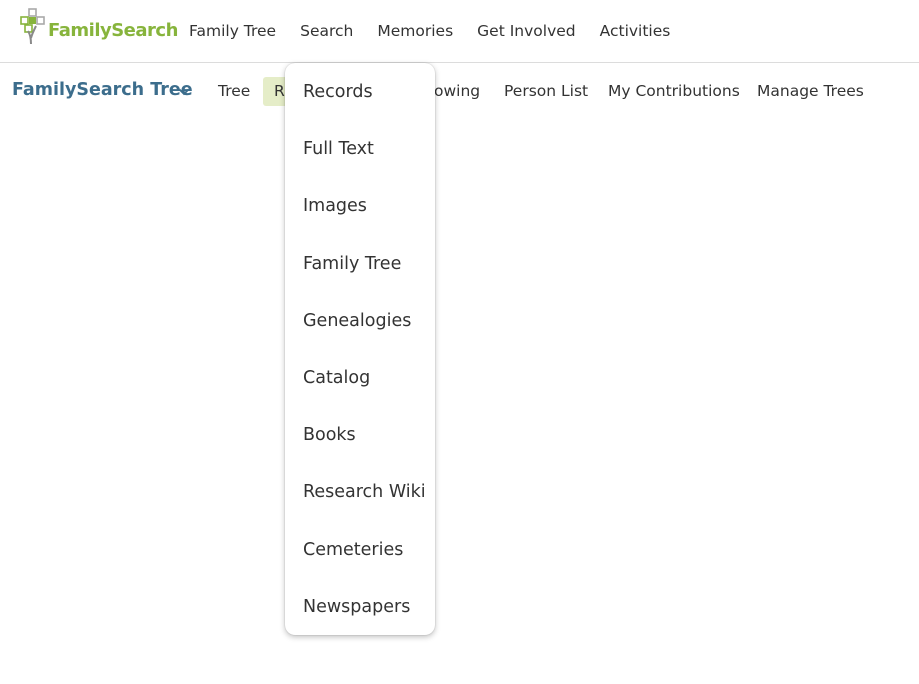 The height and width of the screenshot is (684, 919). I want to click on nav-memories: Memories, so click(415, 31).